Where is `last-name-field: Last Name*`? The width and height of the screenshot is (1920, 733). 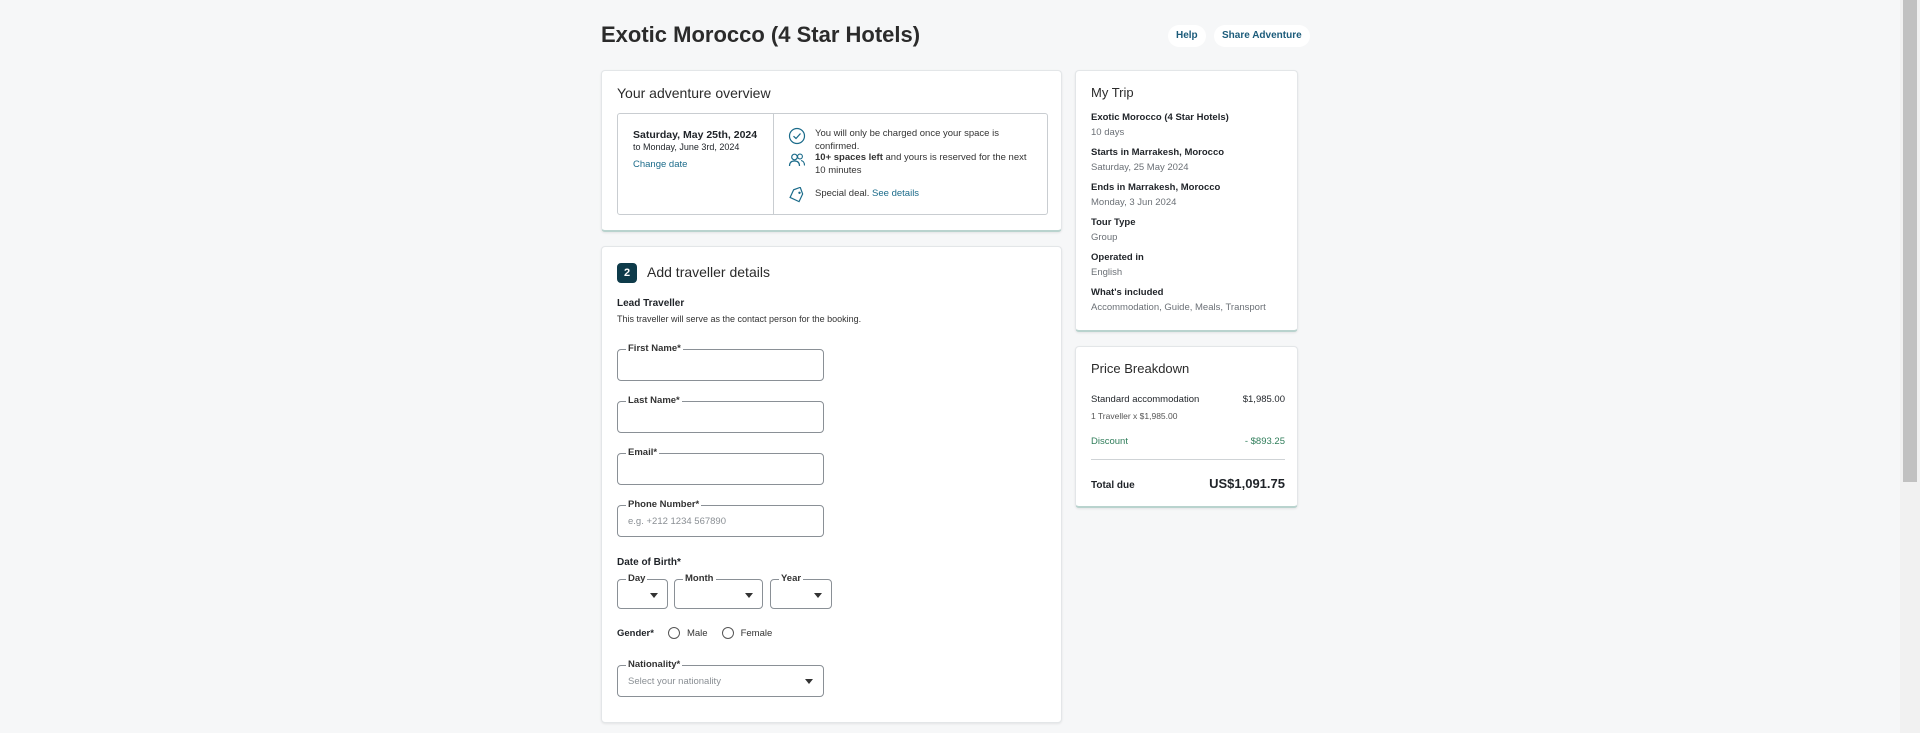 last-name-field: Last Name* is located at coordinates (720, 414).